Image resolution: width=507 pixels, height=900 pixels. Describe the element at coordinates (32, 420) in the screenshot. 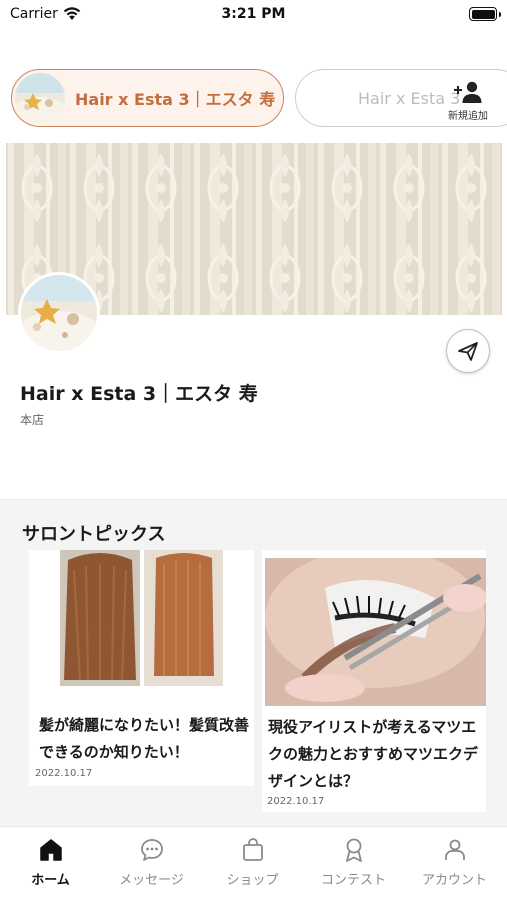

I see `branch-label: 本店` at that location.